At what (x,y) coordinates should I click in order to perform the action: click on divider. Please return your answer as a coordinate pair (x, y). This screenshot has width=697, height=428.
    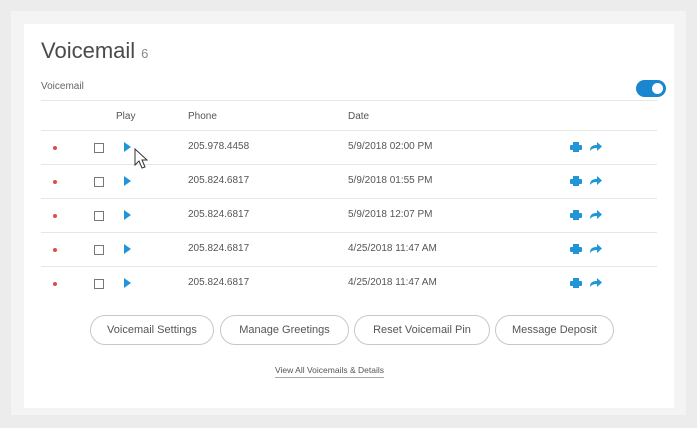
    Looking at the image, I should click on (349, 100).